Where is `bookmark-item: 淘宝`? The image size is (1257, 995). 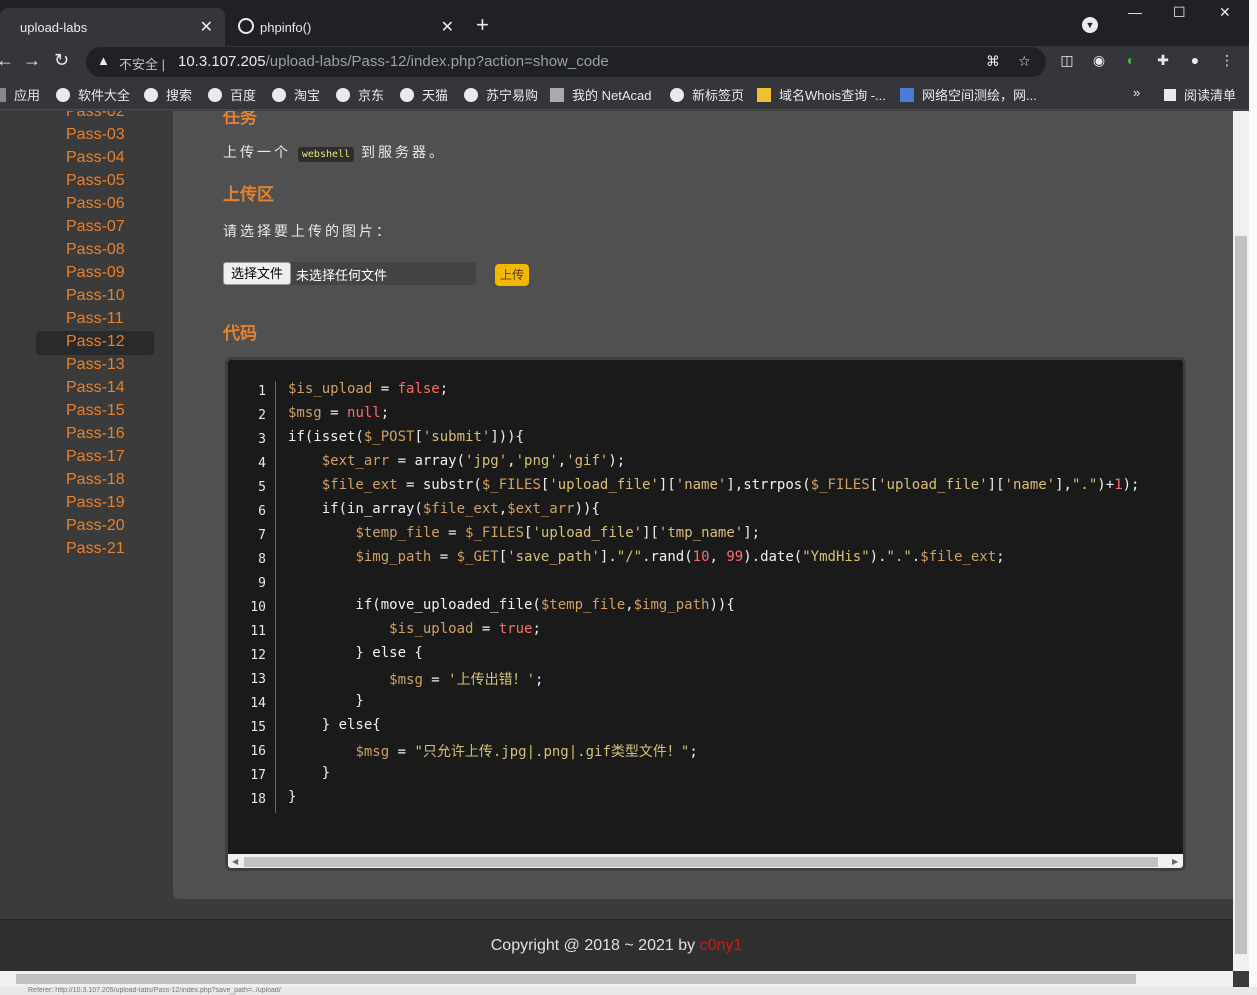 bookmark-item: 淘宝 is located at coordinates (296, 94).